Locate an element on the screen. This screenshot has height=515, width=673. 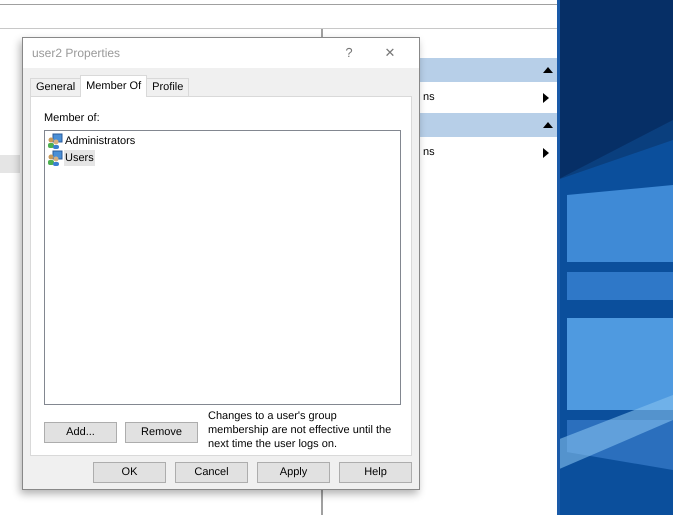
close-button: ✕ is located at coordinates (390, 53).